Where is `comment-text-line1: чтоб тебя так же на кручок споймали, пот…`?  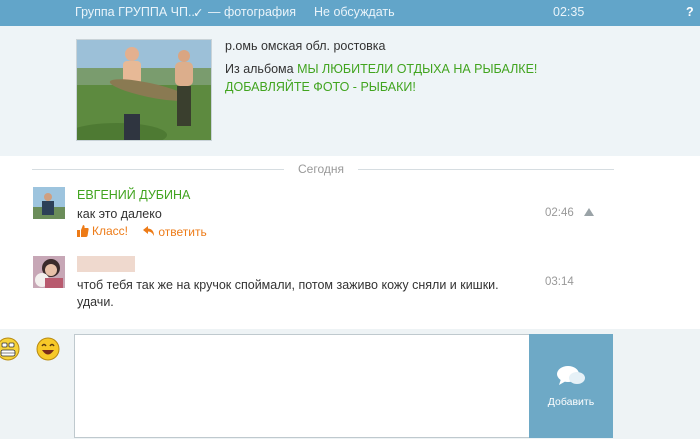
comment-text-line1: чтоб тебя так же на кручок споймали, пот… is located at coordinates (288, 285).